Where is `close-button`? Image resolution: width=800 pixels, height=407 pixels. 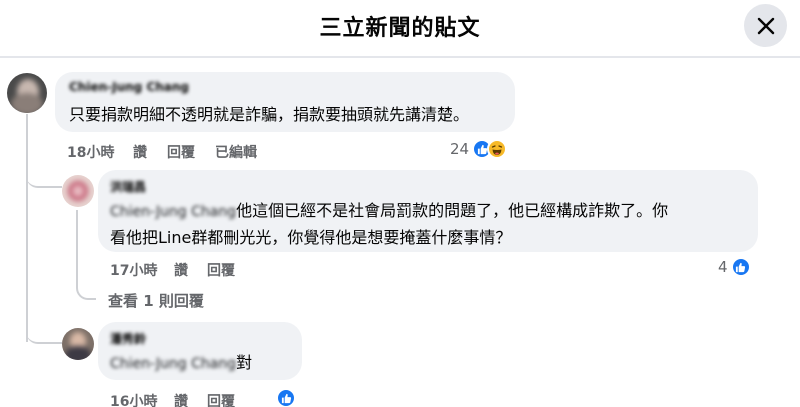
close-button is located at coordinates (765, 25).